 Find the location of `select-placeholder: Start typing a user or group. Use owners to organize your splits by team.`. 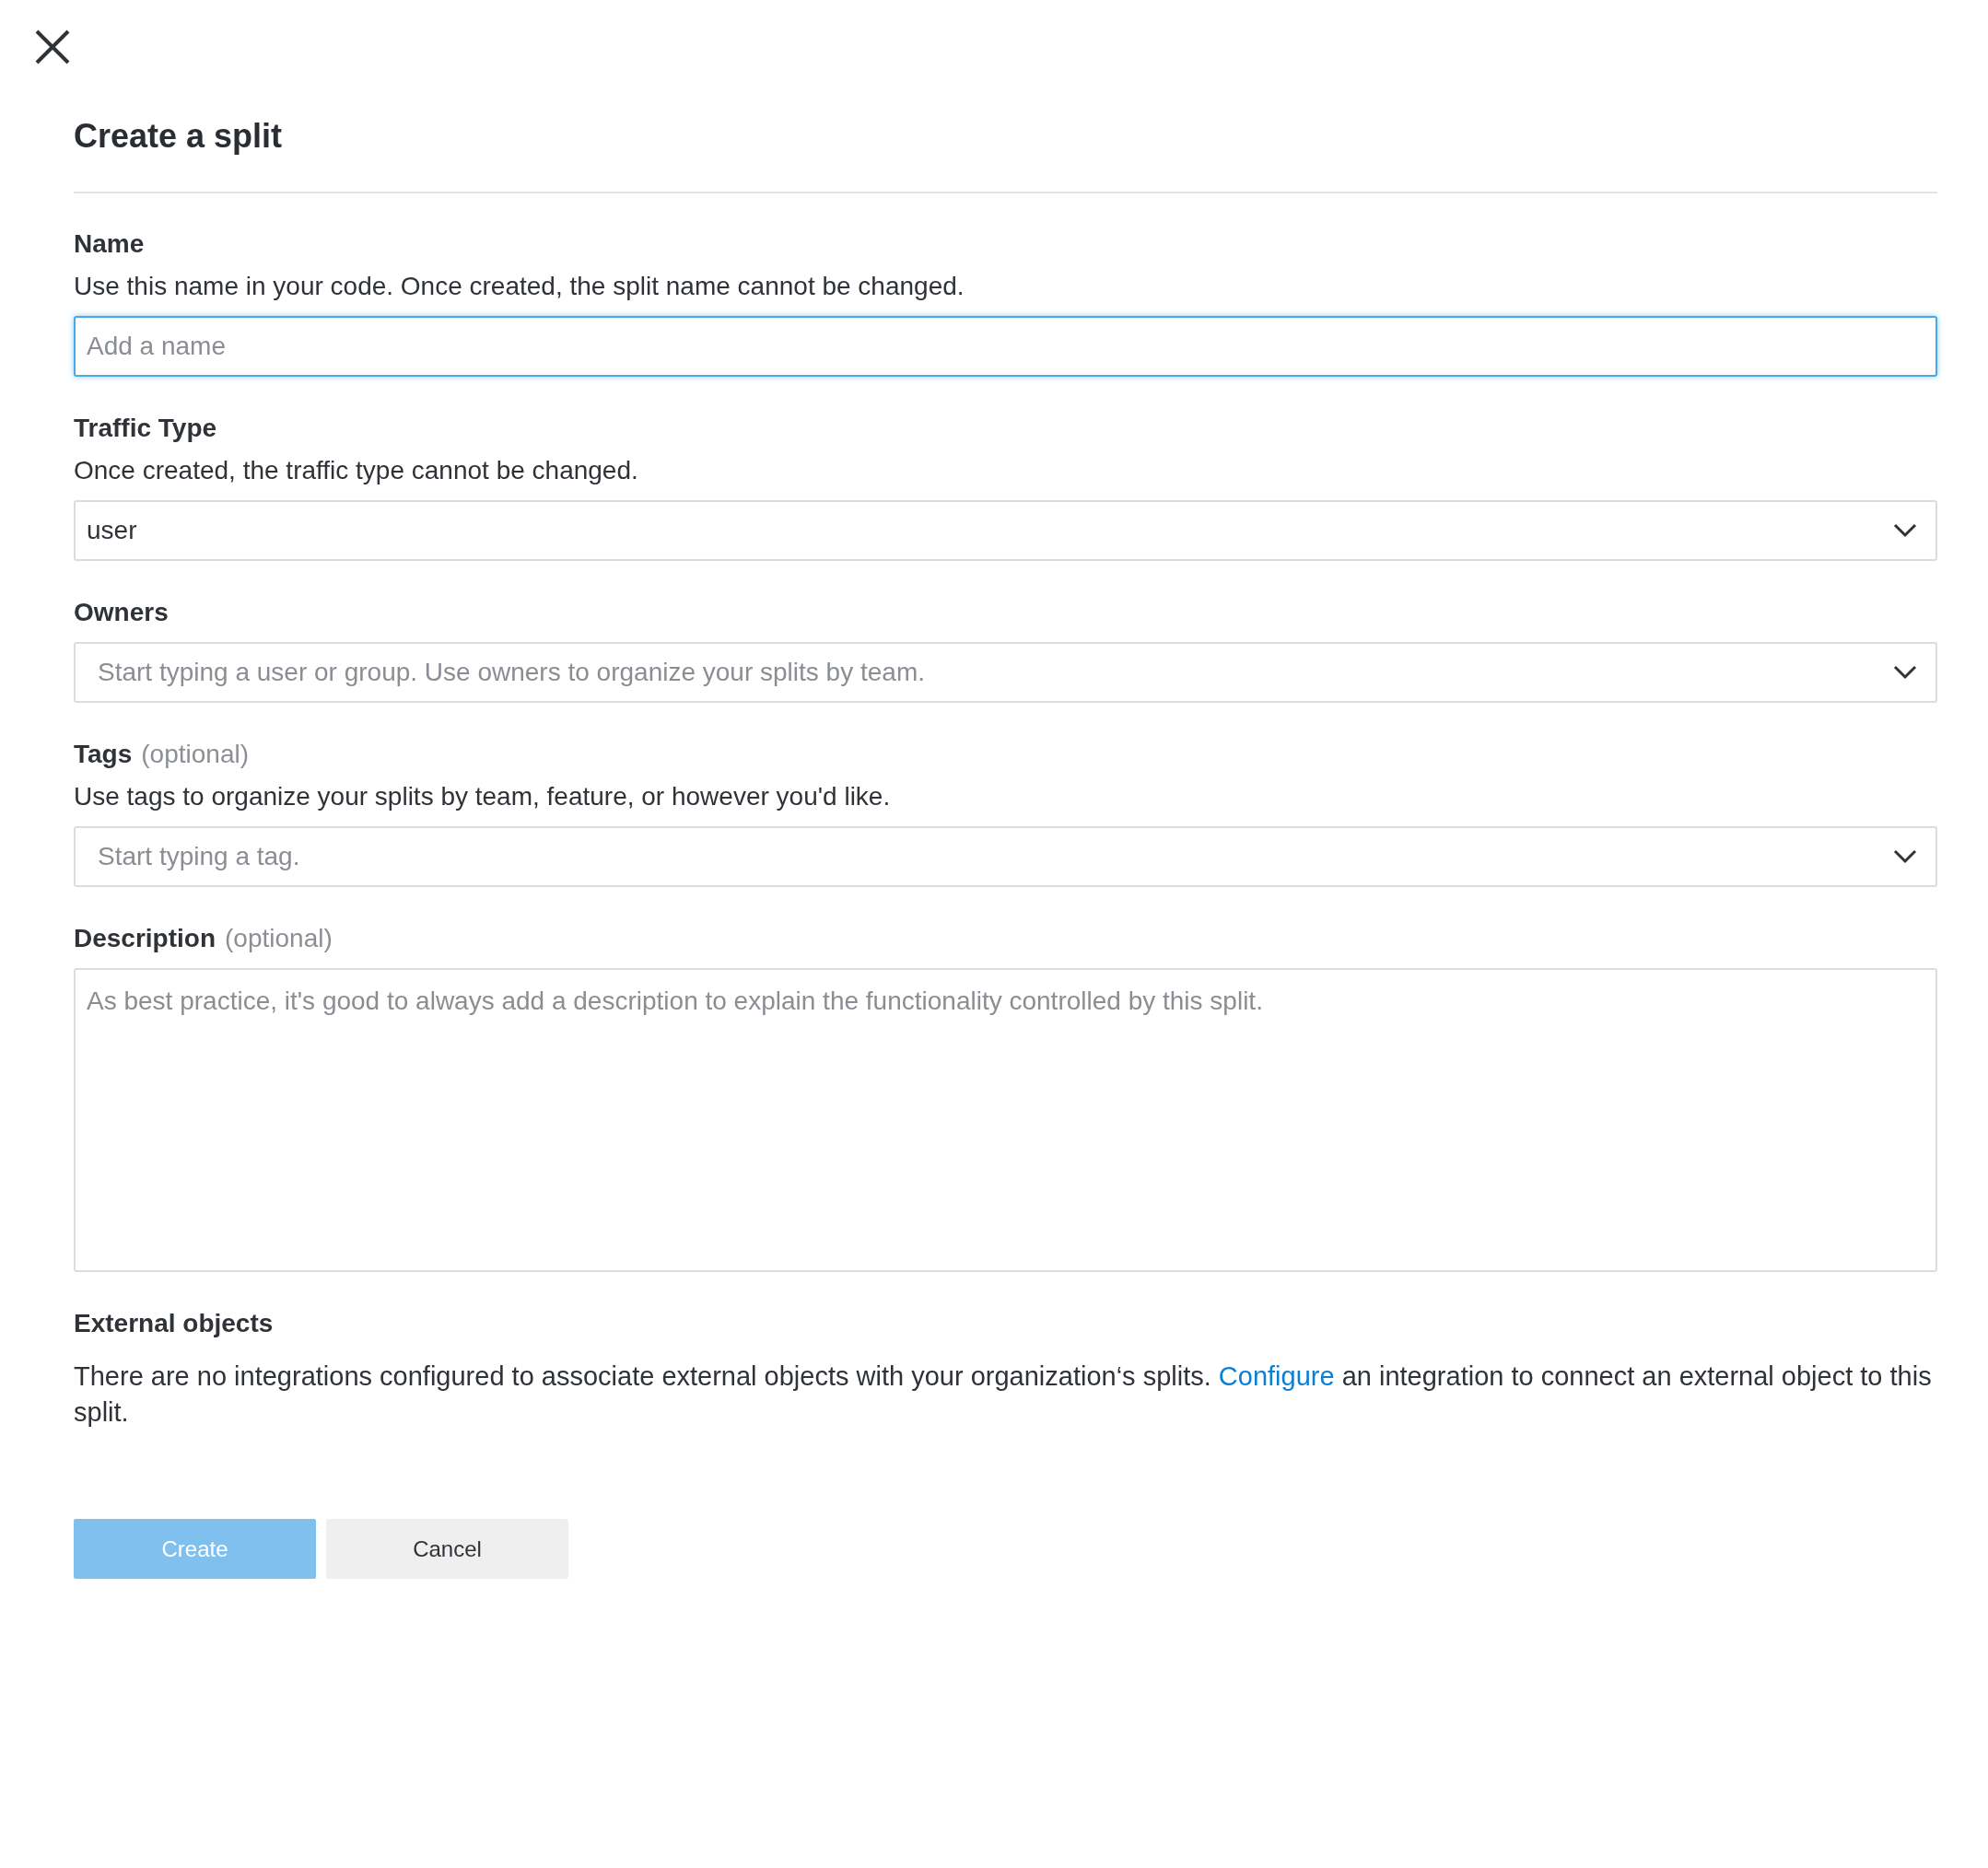

select-placeholder: Start typing a user or group. Use owners to organize your splits by team. is located at coordinates (511, 672).